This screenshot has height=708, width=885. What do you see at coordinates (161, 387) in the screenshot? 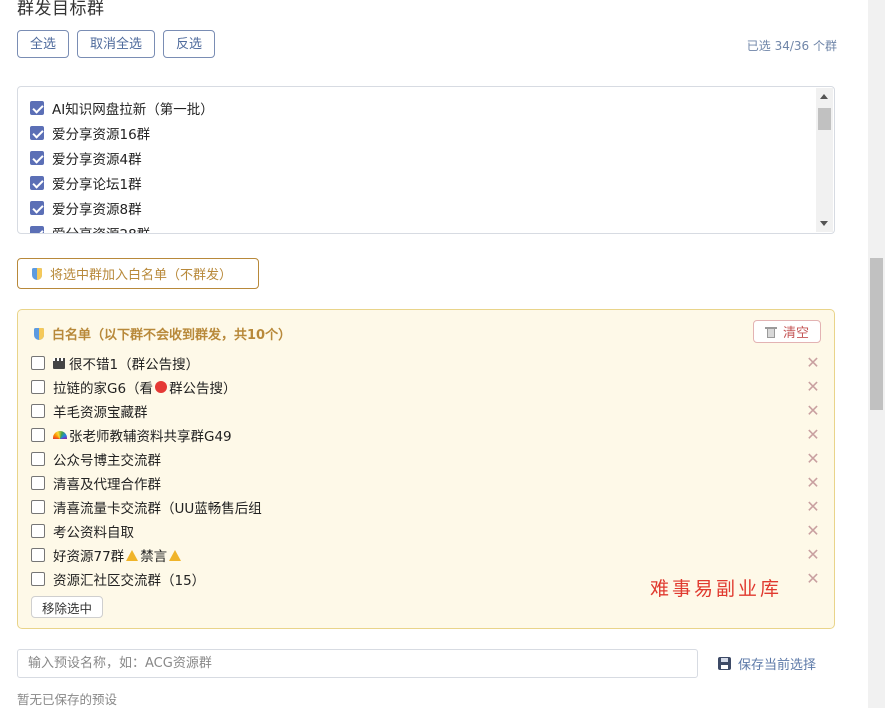
I see `red-circle-icon` at bounding box center [161, 387].